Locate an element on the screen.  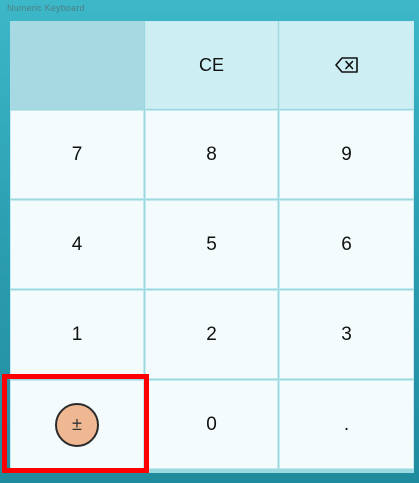
window-title: Numeric Keyboard is located at coordinates (46, 8).